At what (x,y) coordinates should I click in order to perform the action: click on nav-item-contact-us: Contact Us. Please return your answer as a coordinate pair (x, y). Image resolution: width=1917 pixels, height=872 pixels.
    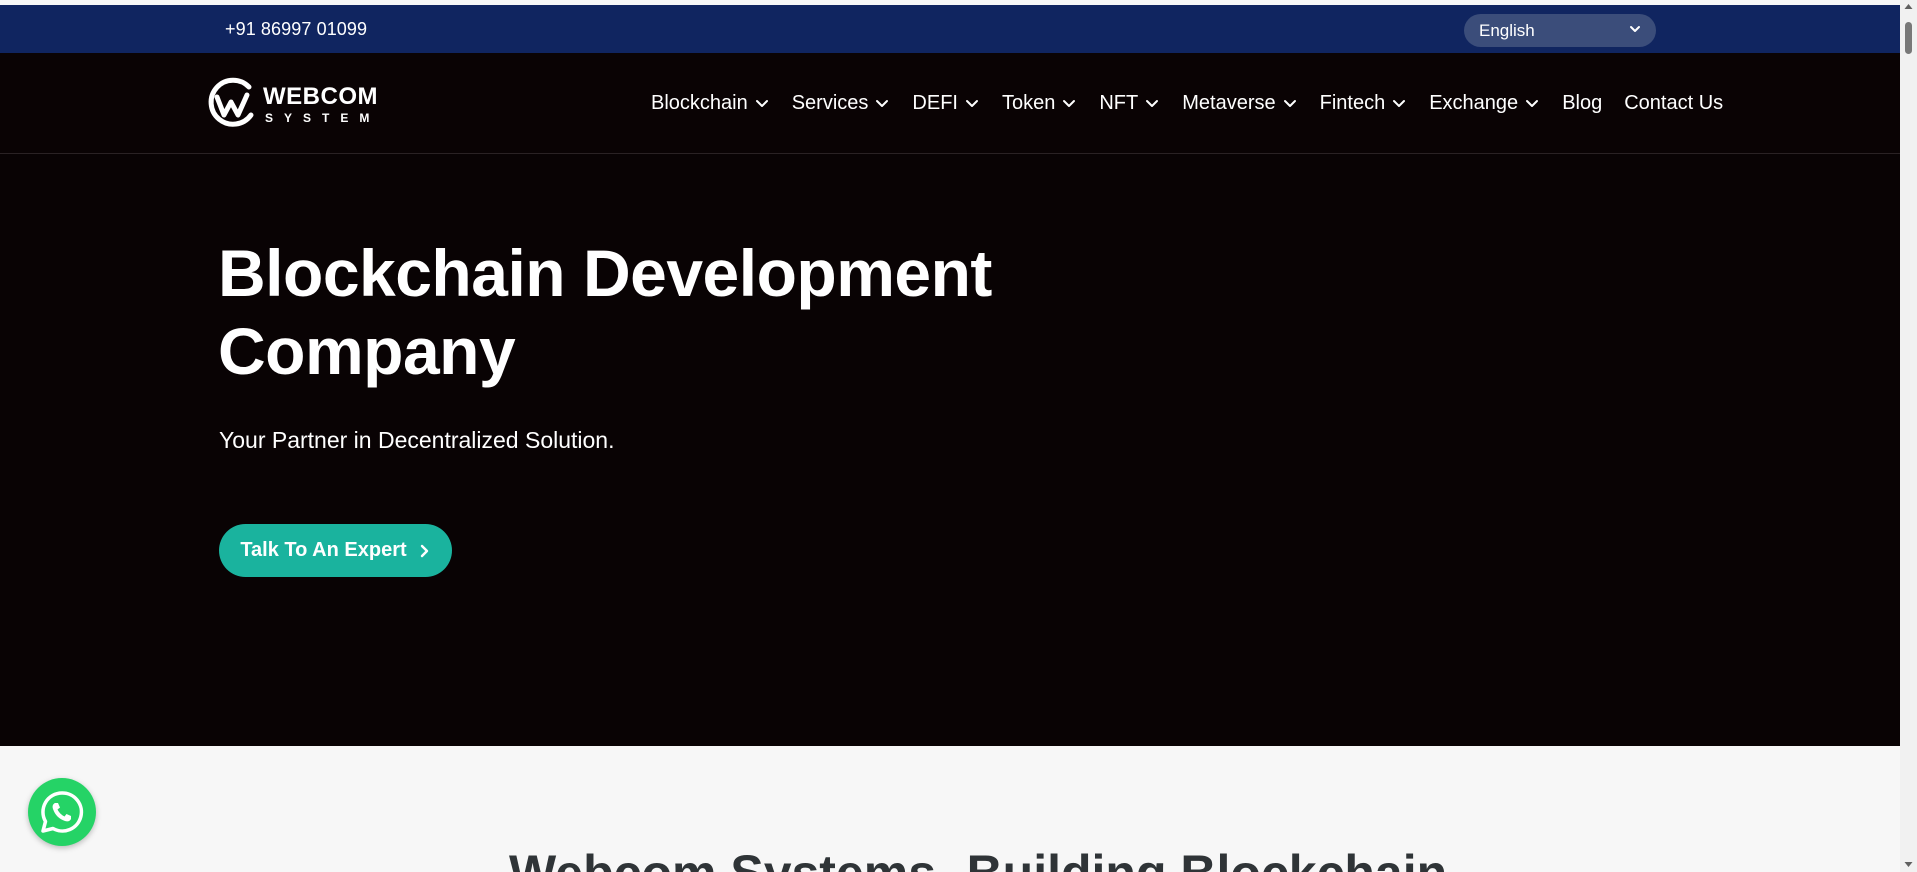
    Looking at the image, I should click on (1673, 103).